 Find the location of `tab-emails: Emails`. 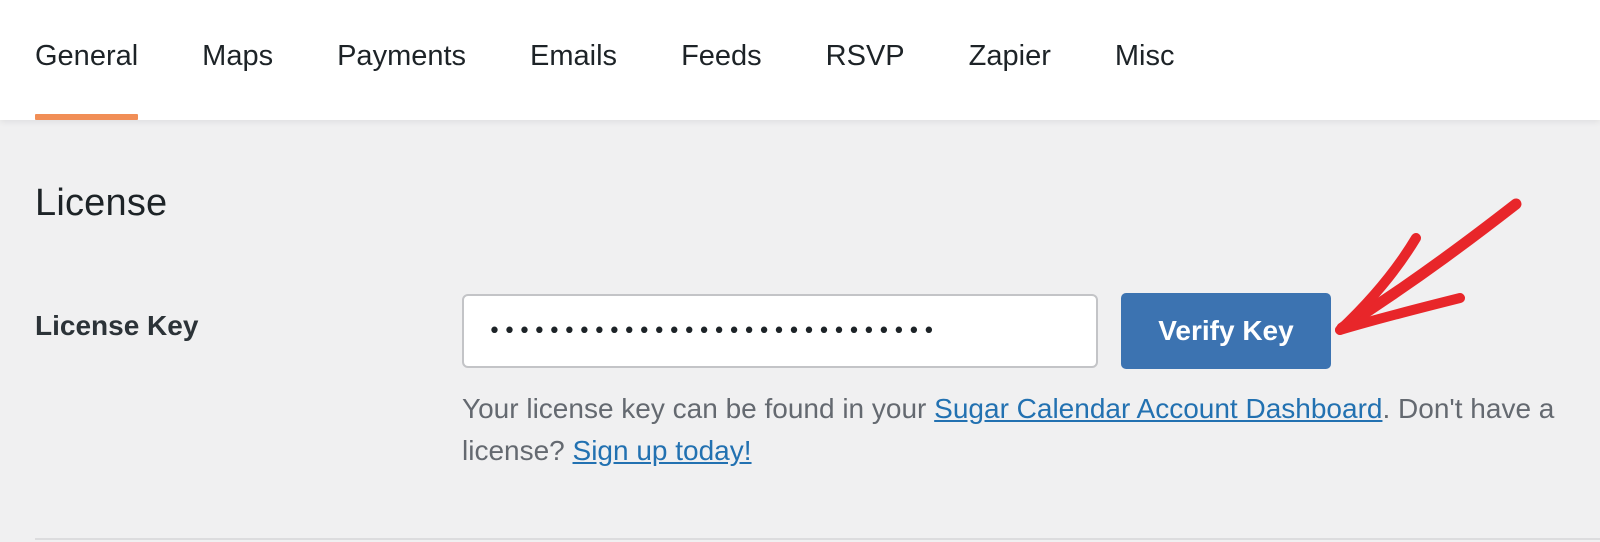

tab-emails: Emails is located at coordinates (573, 60).